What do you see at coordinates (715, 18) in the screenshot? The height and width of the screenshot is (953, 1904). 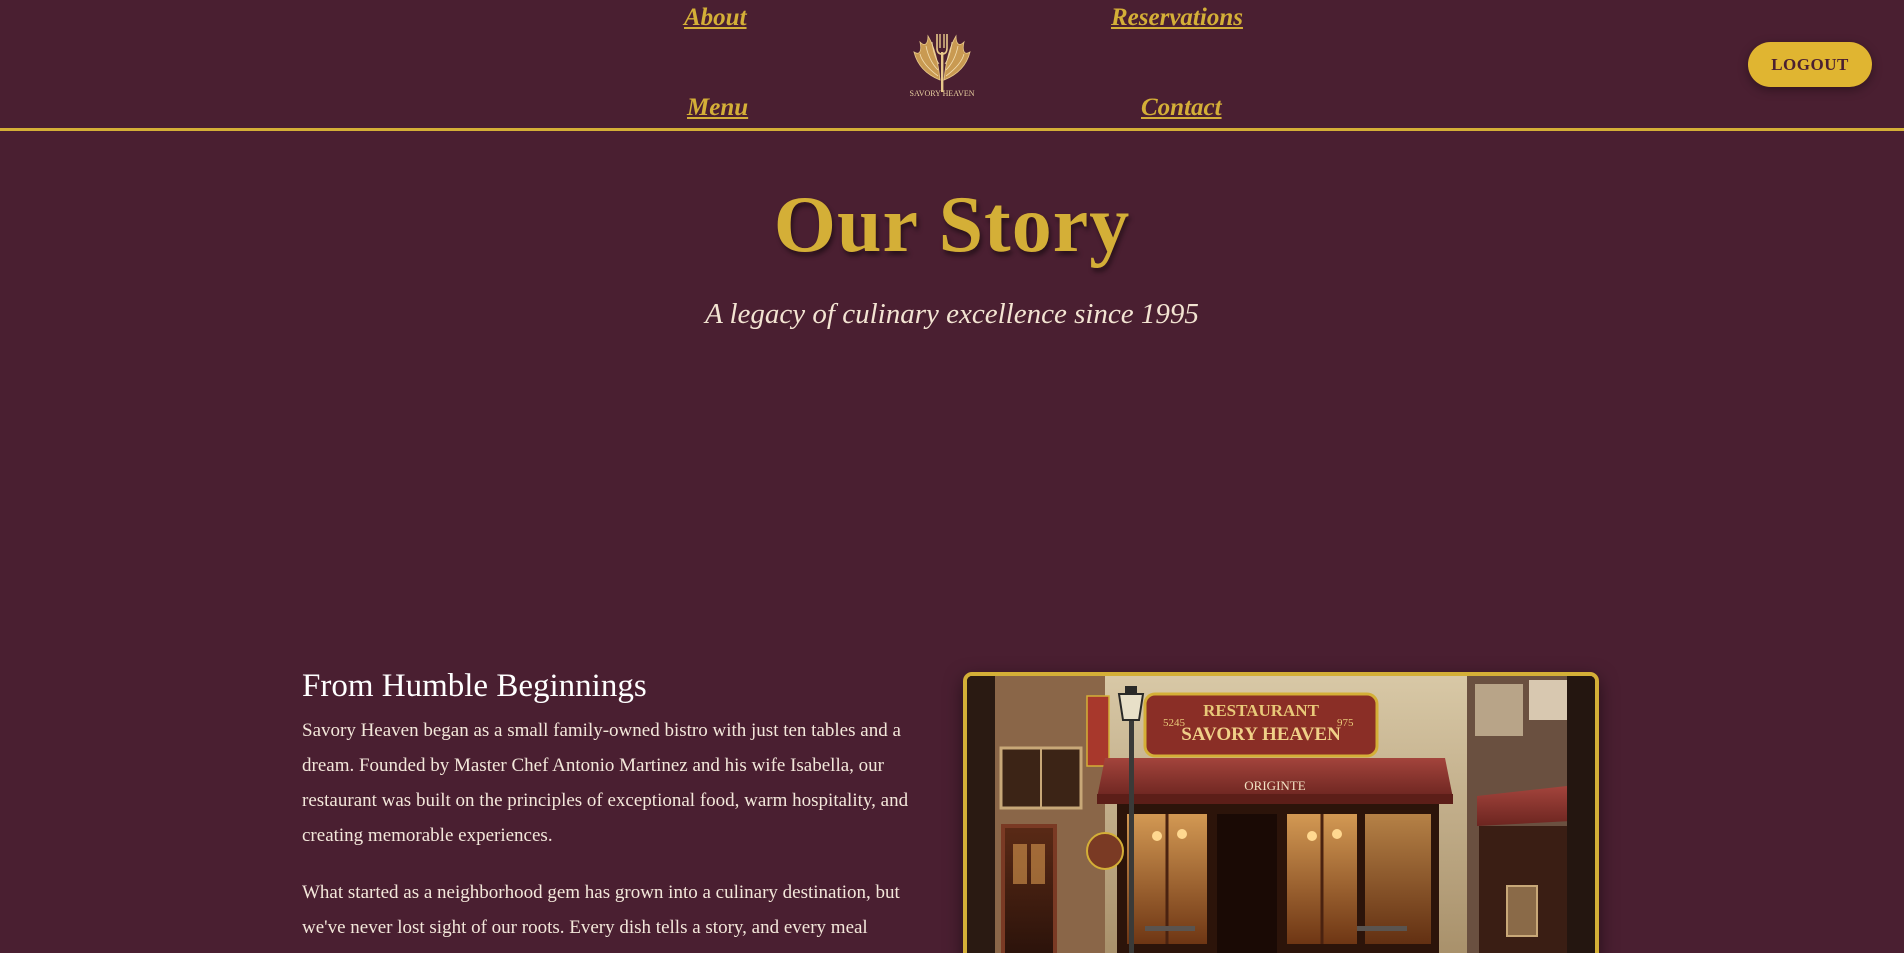 I see `nav-link-about: About` at bounding box center [715, 18].